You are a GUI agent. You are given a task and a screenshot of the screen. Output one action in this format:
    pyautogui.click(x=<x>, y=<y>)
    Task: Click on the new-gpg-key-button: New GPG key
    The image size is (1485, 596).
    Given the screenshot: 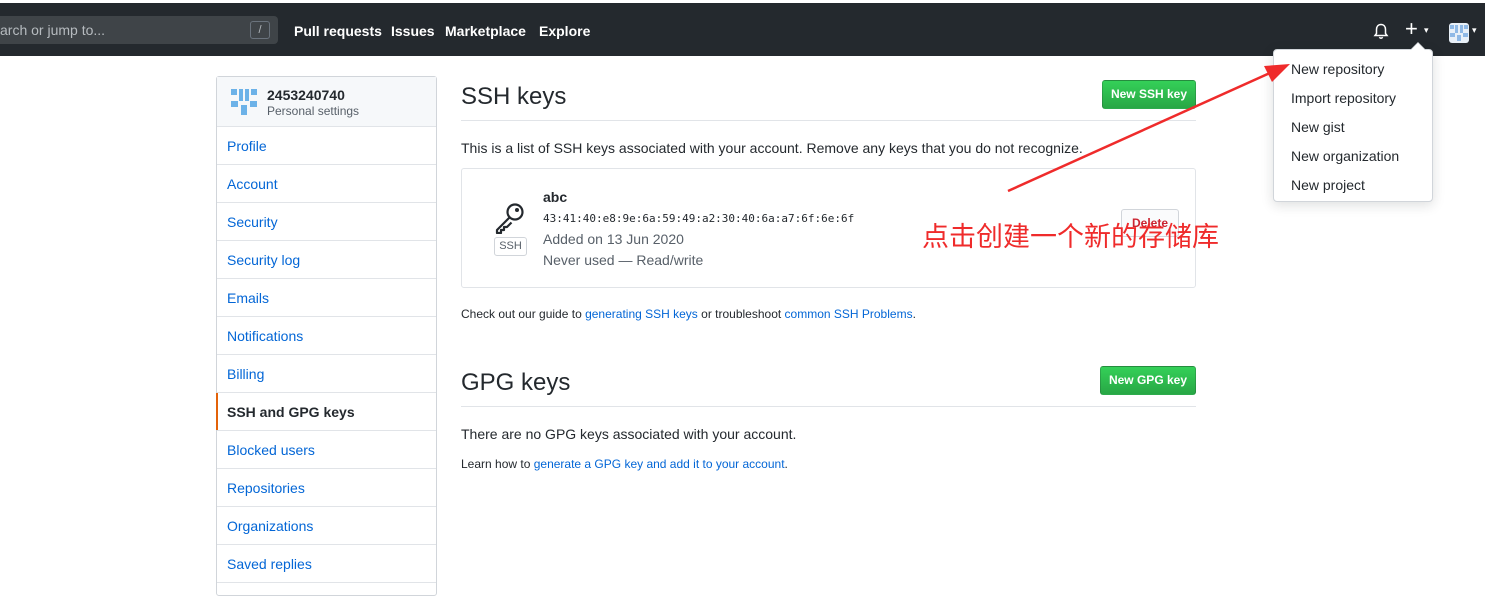 What is the action you would take?
    pyautogui.click(x=1148, y=380)
    